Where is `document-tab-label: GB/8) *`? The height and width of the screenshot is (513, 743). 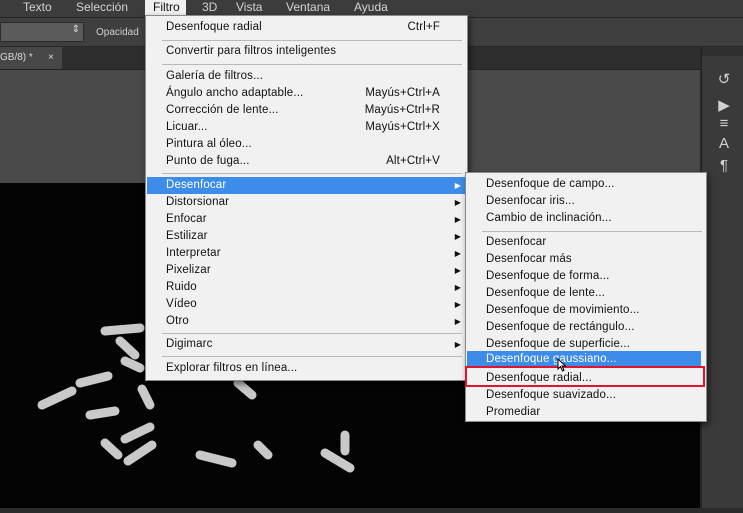
document-tab-label: GB/8) * is located at coordinates (16, 57).